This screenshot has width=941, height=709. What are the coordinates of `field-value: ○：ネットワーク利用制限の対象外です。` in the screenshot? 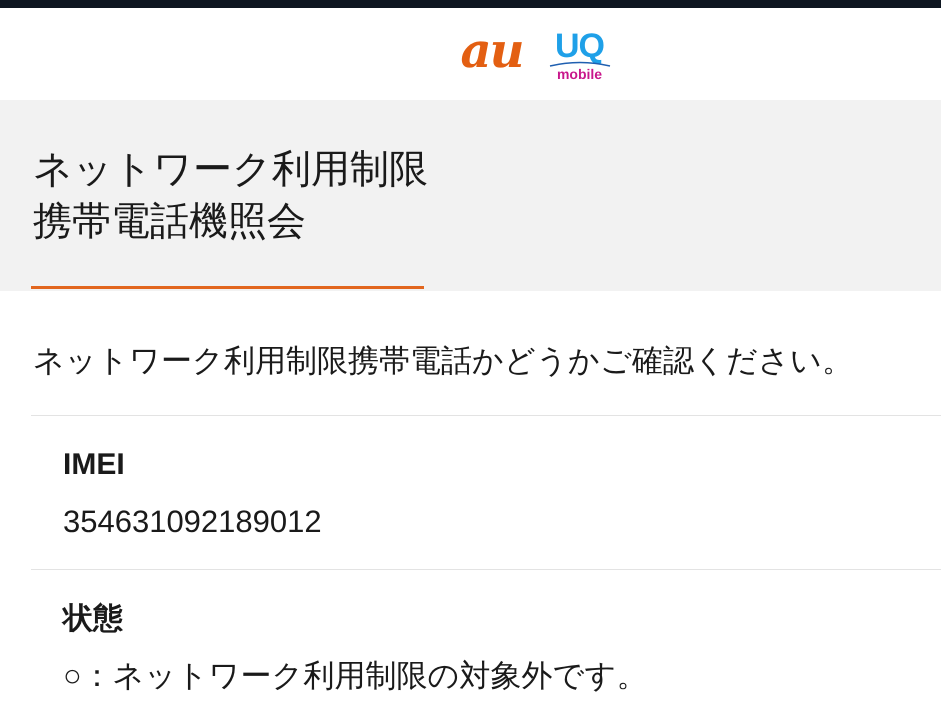 It's located at (356, 676).